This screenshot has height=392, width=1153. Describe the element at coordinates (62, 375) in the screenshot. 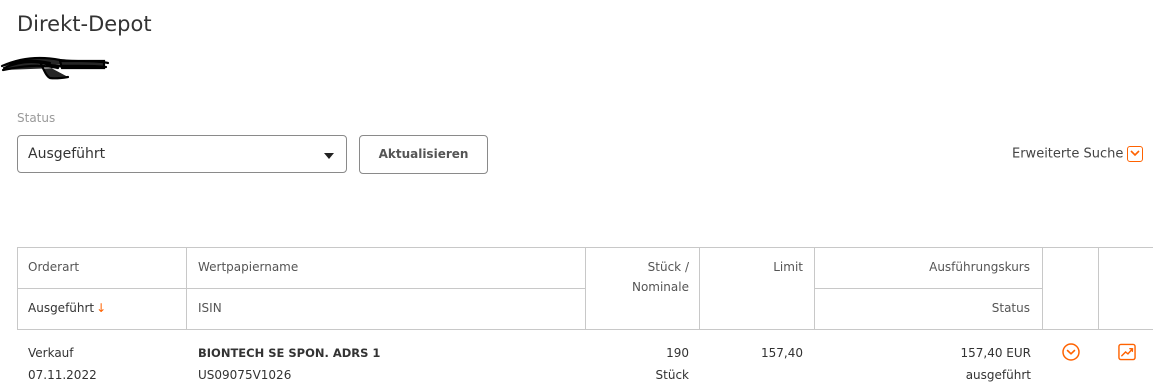

I see `row-date: 07.11.2022` at that location.